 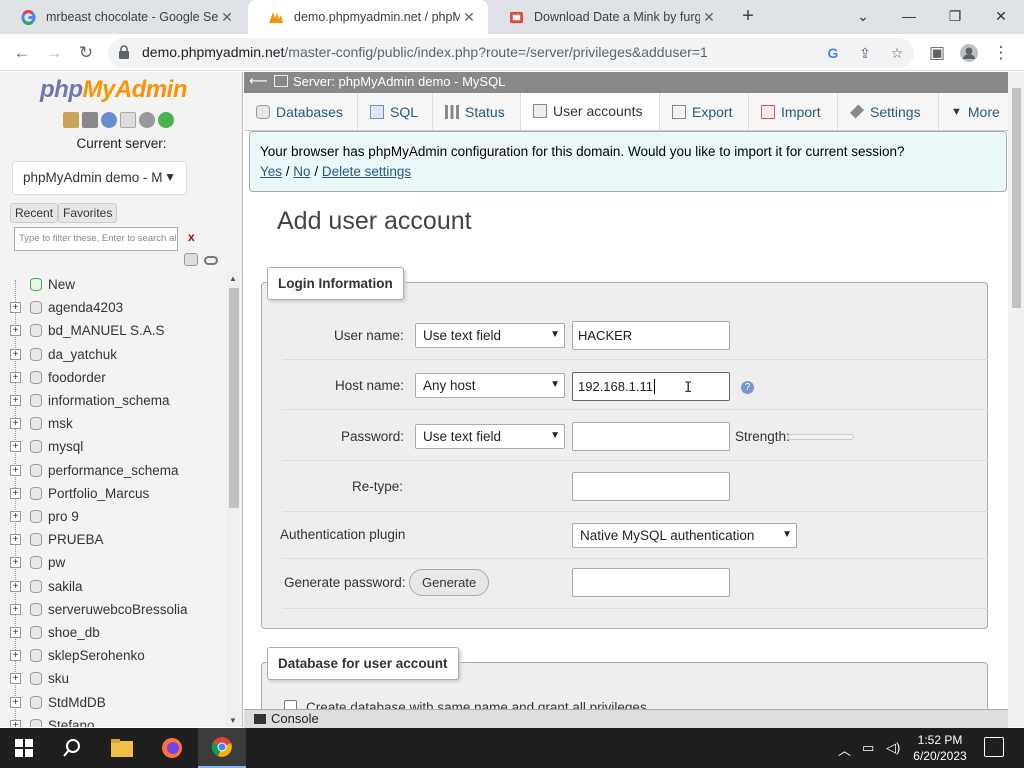 What do you see at coordinates (490, 385) in the screenshot?
I see `hostname-mode-select: Any host ▼` at bounding box center [490, 385].